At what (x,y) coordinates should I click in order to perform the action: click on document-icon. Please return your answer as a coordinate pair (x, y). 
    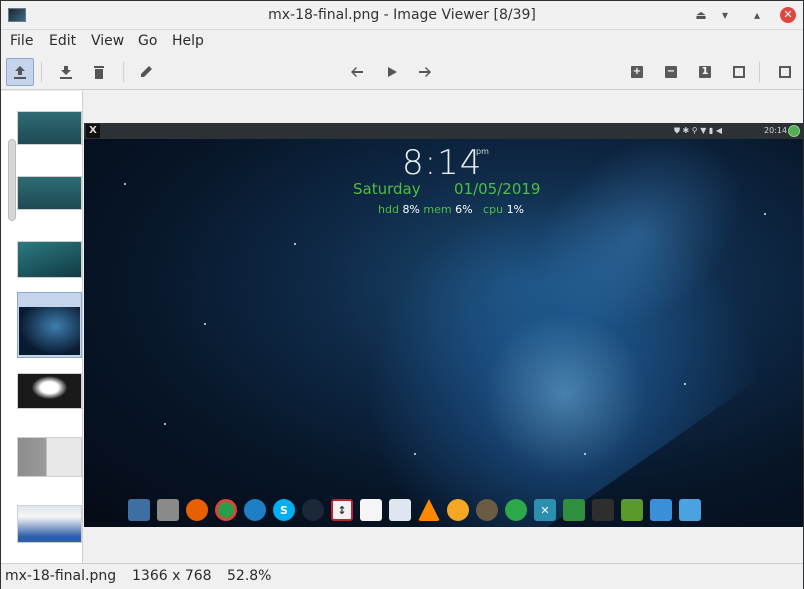
    Looking at the image, I should click on (371, 510).